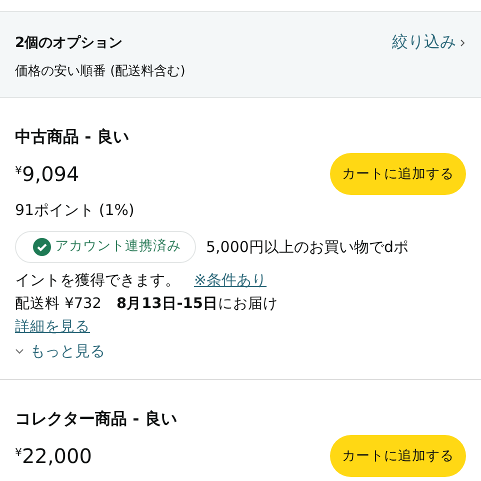 The width and height of the screenshot is (481, 481). Describe the element at coordinates (424, 42) in the screenshot. I see `filter-link: 絞り込み` at that location.